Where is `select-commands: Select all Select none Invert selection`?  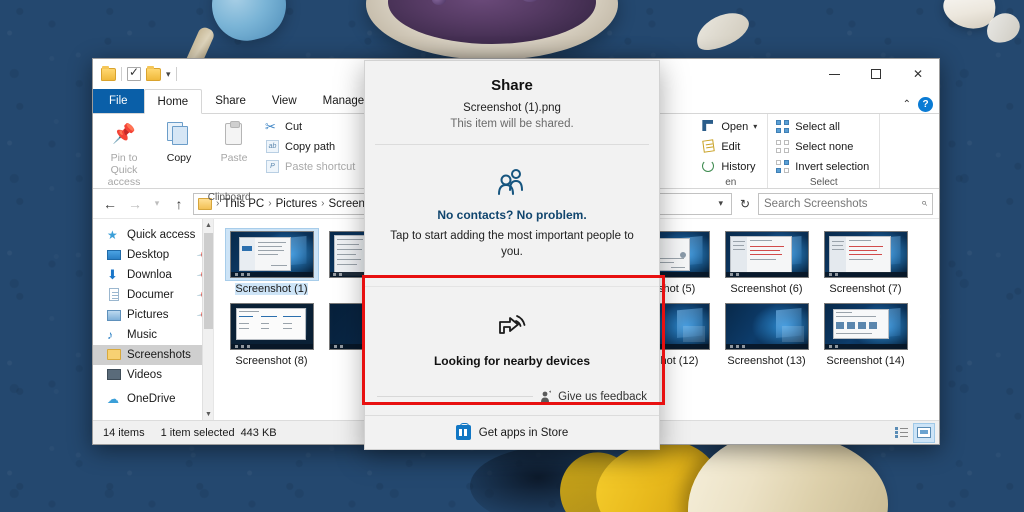 select-commands: Select all Select none Invert selection is located at coordinates (823, 146).